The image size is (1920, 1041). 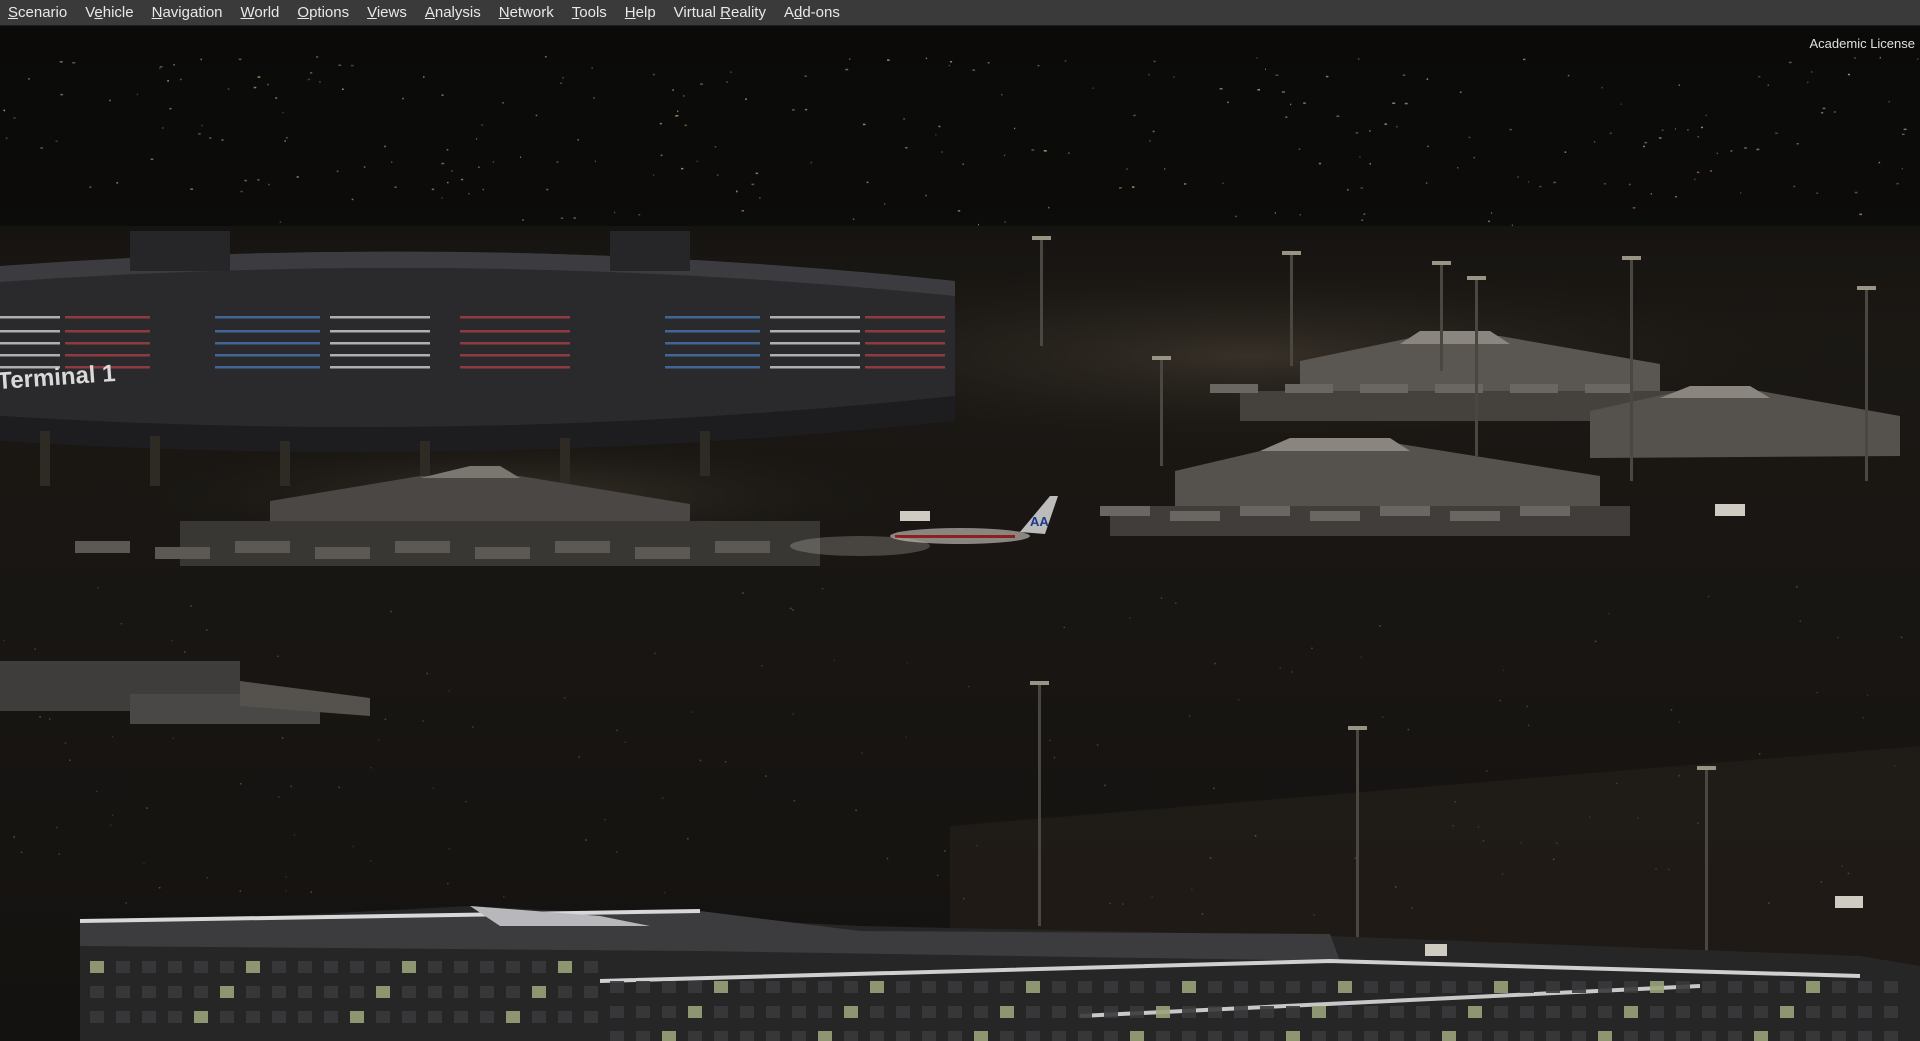 What do you see at coordinates (324, 12) in the screenshot?
I see `menu-options: Options` at bounding box center [324, 12].